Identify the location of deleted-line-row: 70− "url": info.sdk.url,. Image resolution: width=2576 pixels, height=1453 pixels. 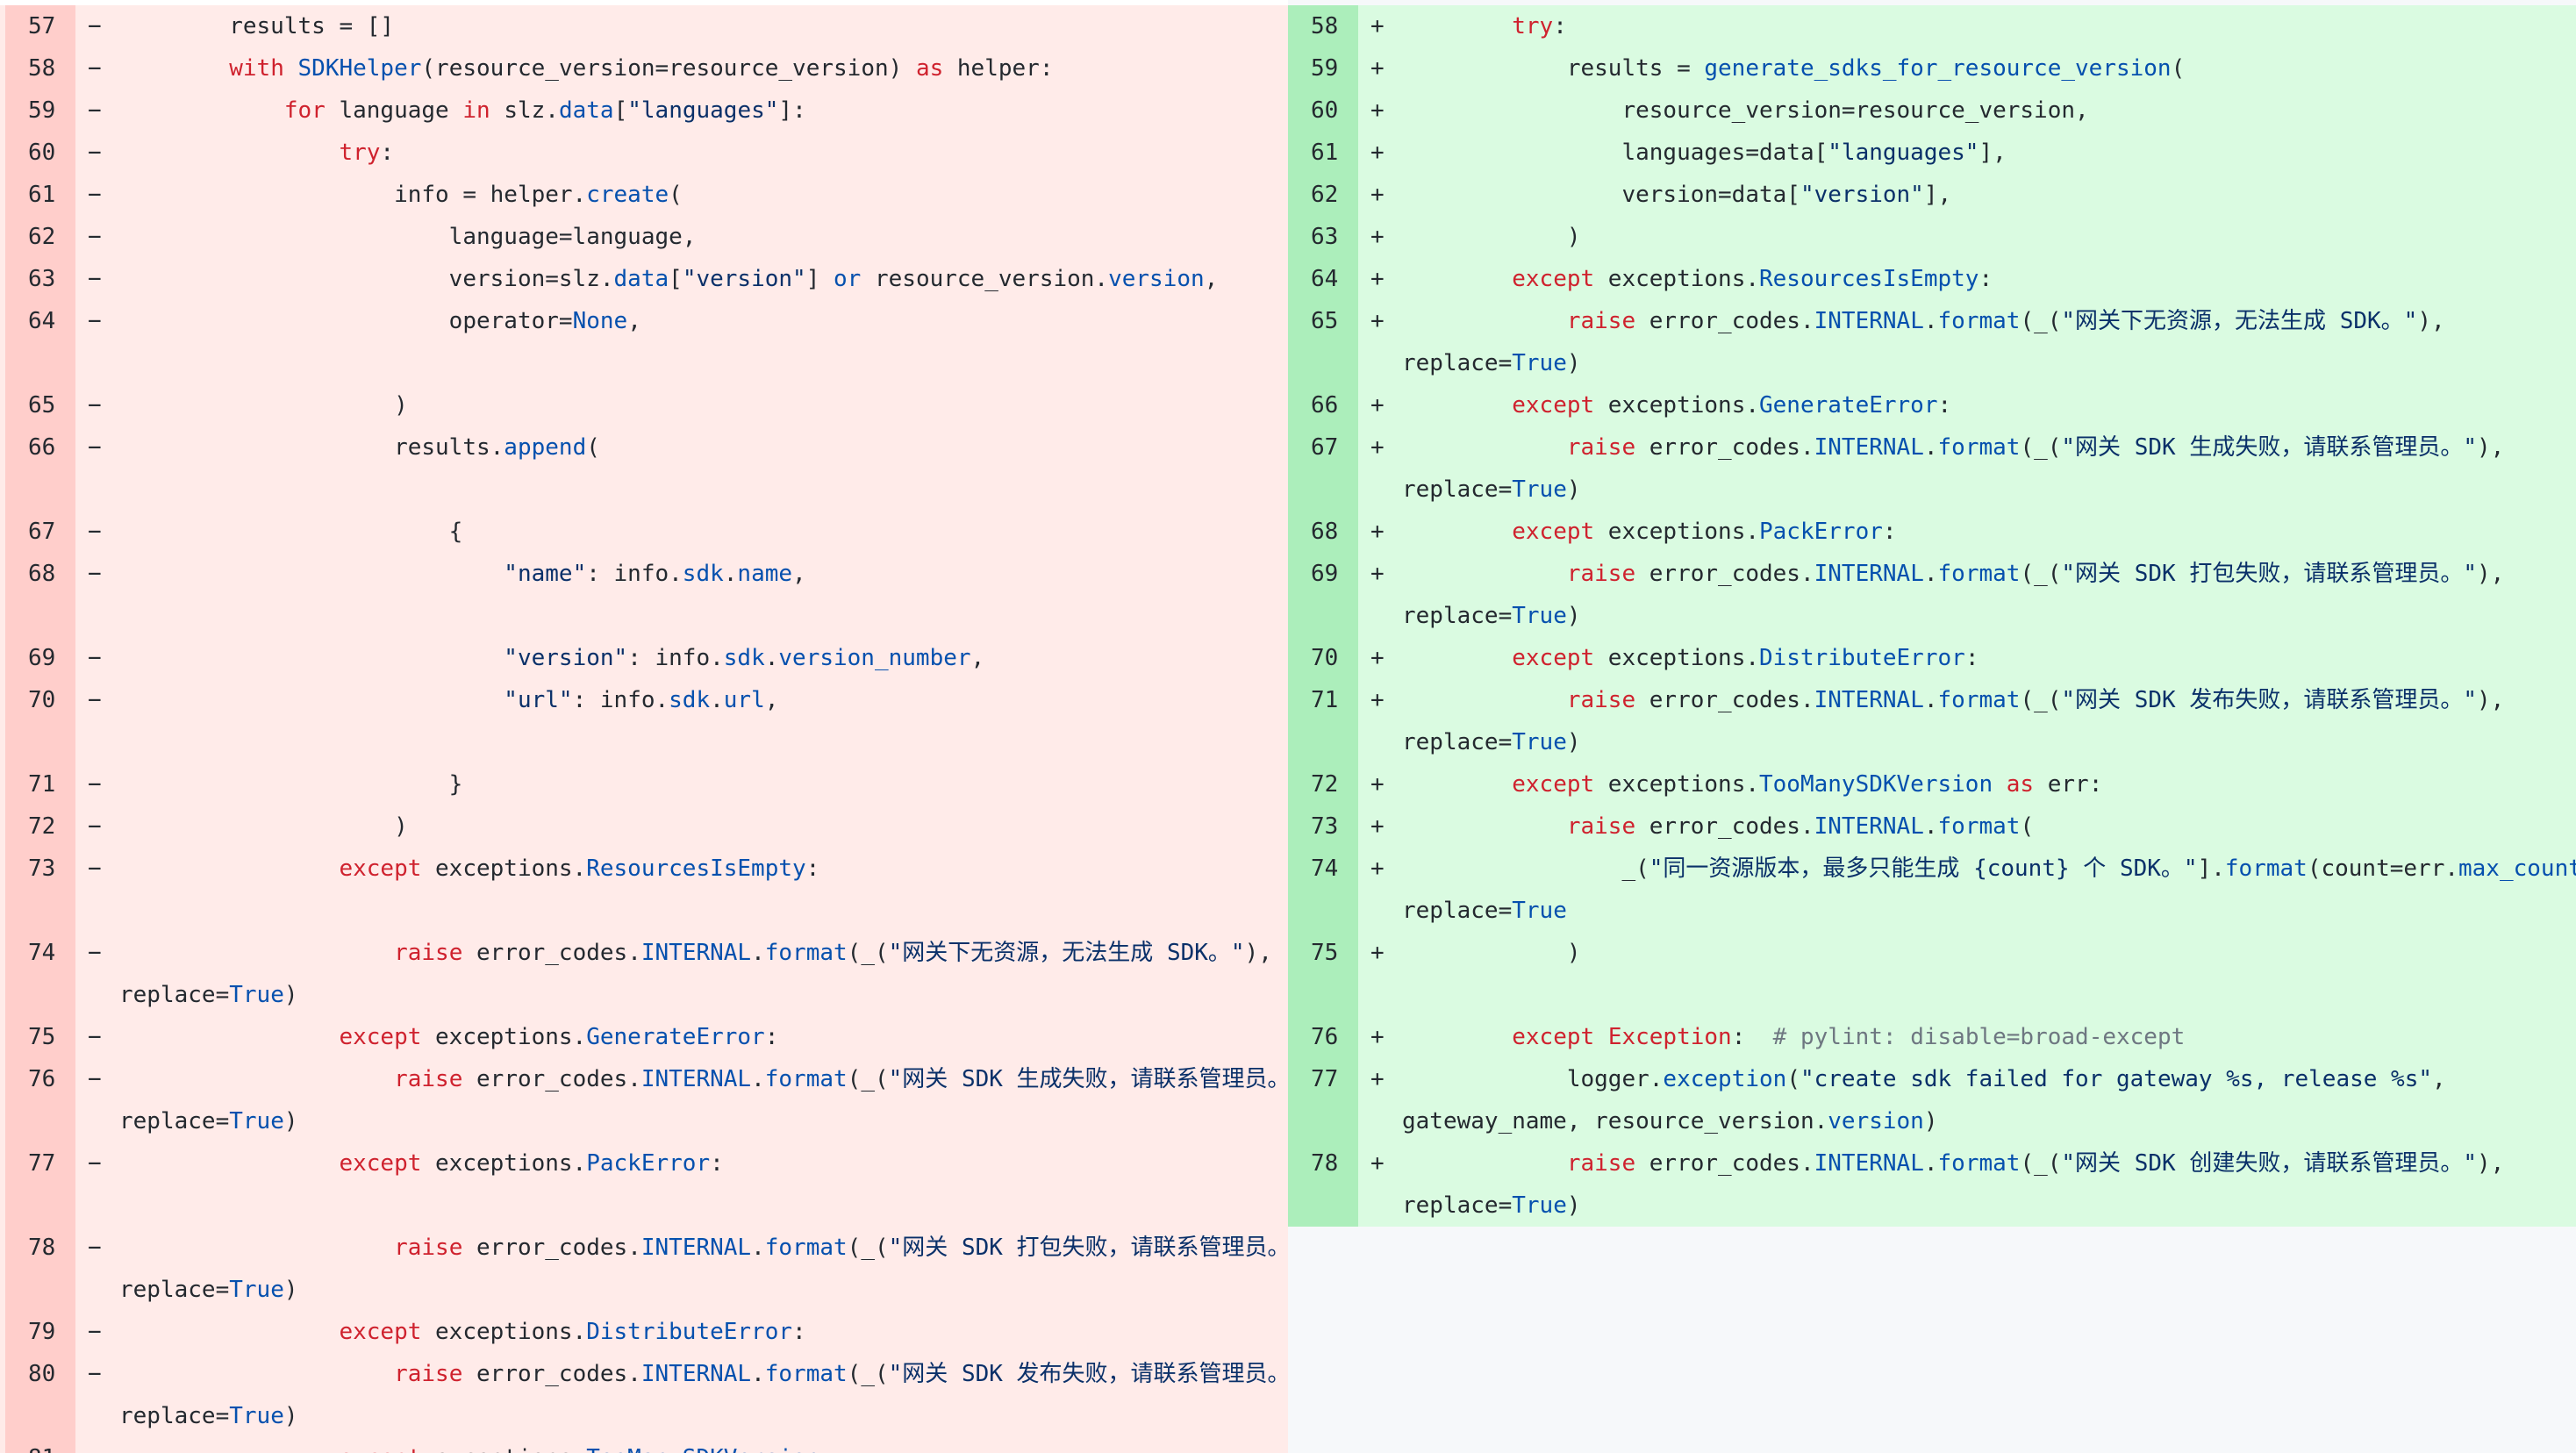
(644, 721).